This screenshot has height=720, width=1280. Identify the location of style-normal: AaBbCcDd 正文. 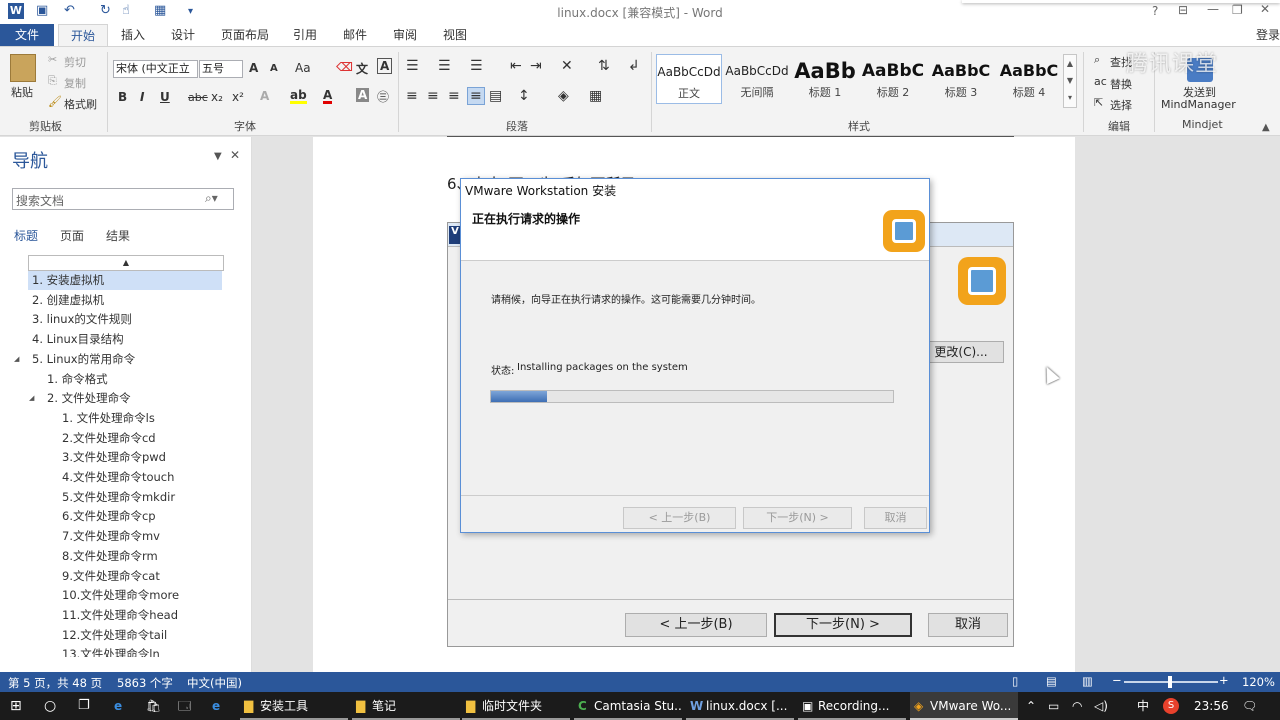
(689, 79).